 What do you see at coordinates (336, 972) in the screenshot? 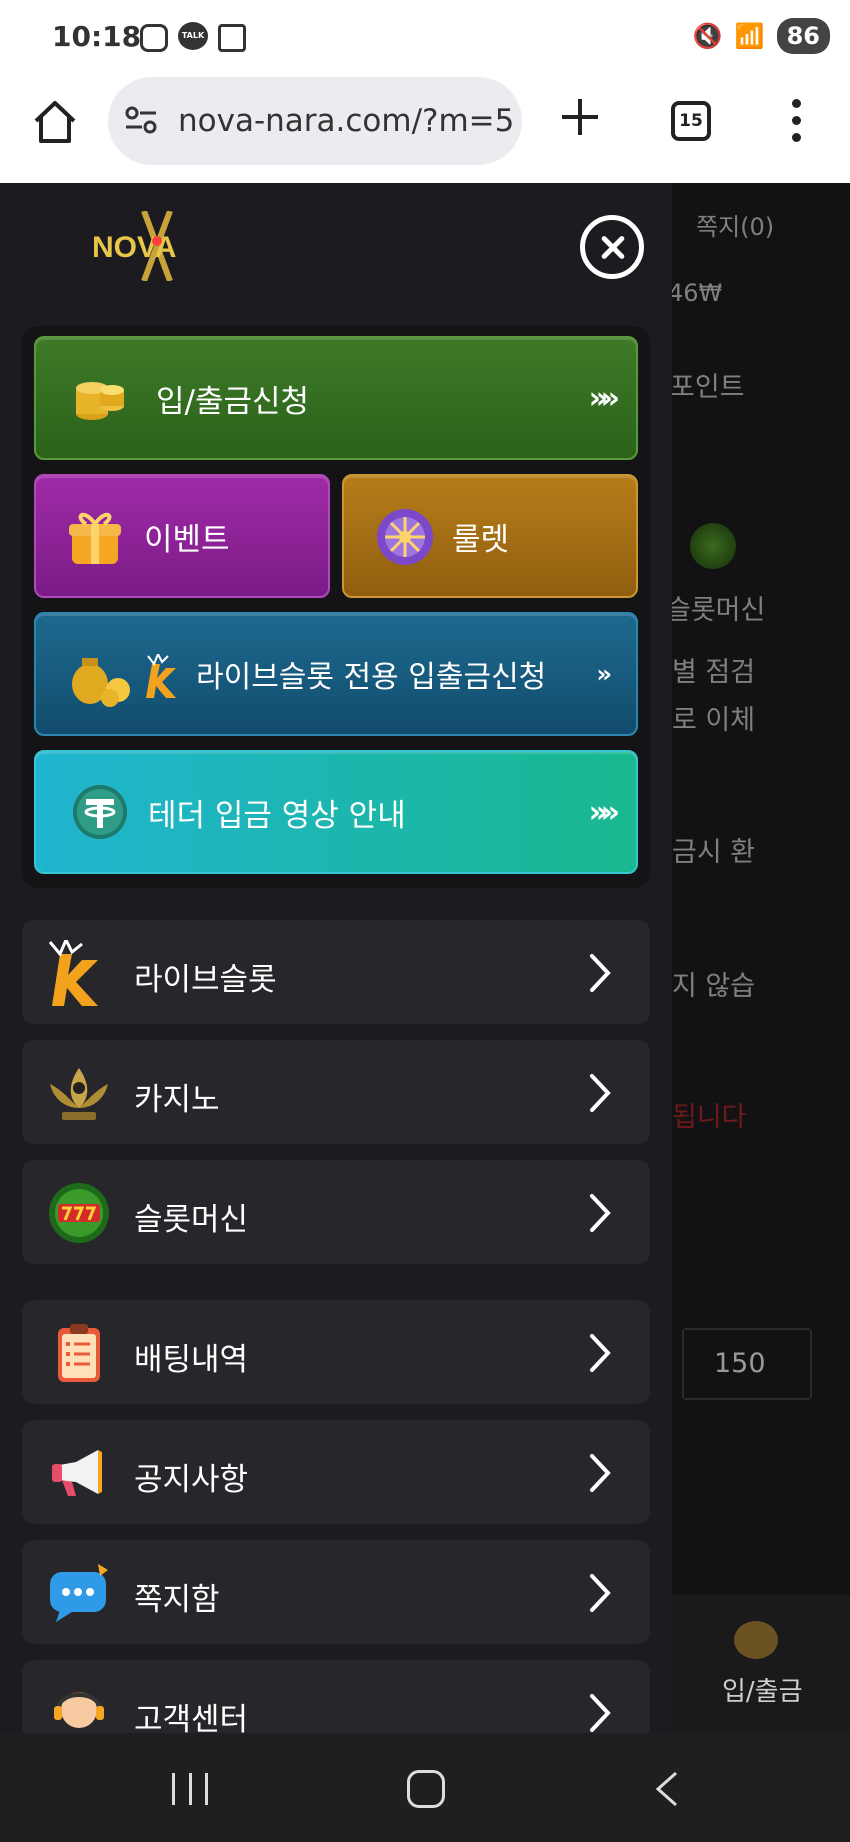
I see `menu-item-live-slot: 라이브슬롯` at bounding box center [336, 972].